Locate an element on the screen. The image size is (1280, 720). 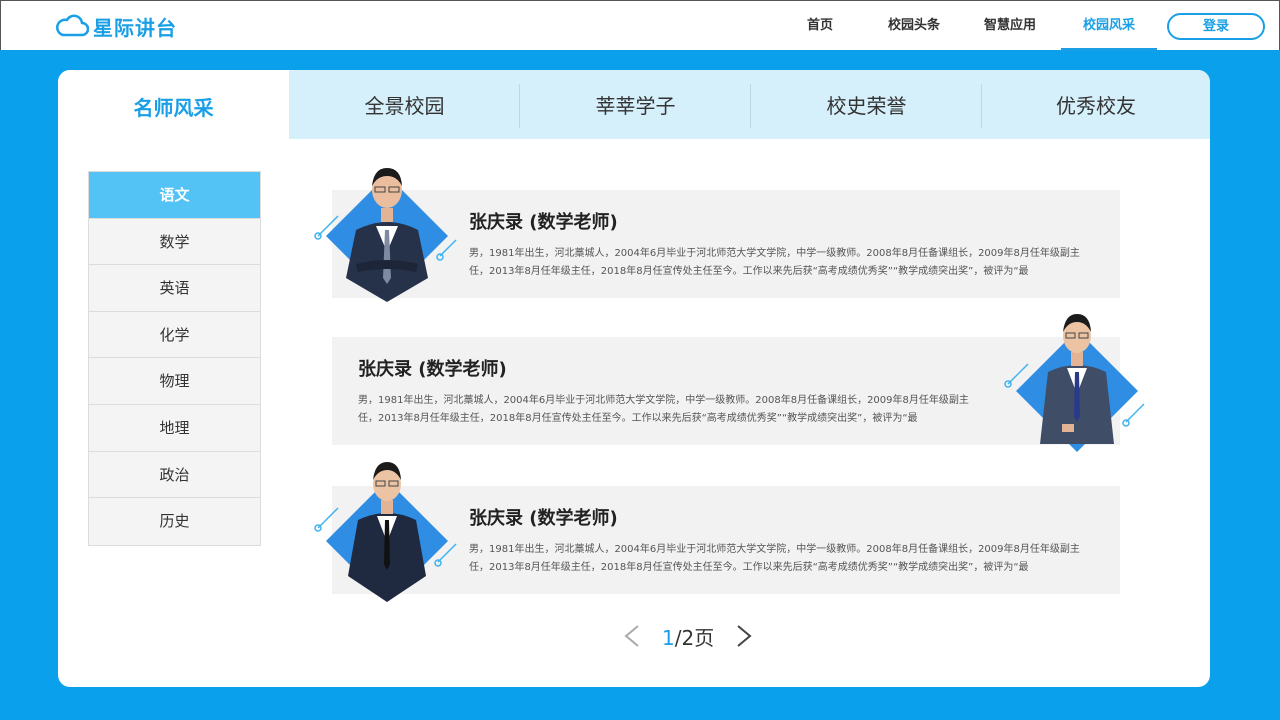
chevron-right-icon is located at coordinates (744, 636).